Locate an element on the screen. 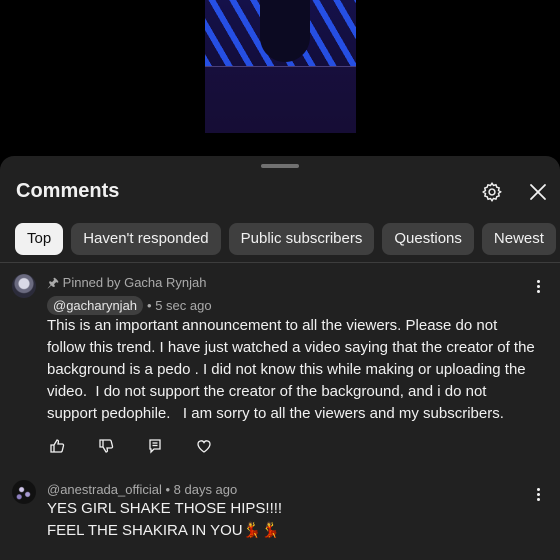 The image size is (560, 560). reply-icon is located at coordinates (155, 446).